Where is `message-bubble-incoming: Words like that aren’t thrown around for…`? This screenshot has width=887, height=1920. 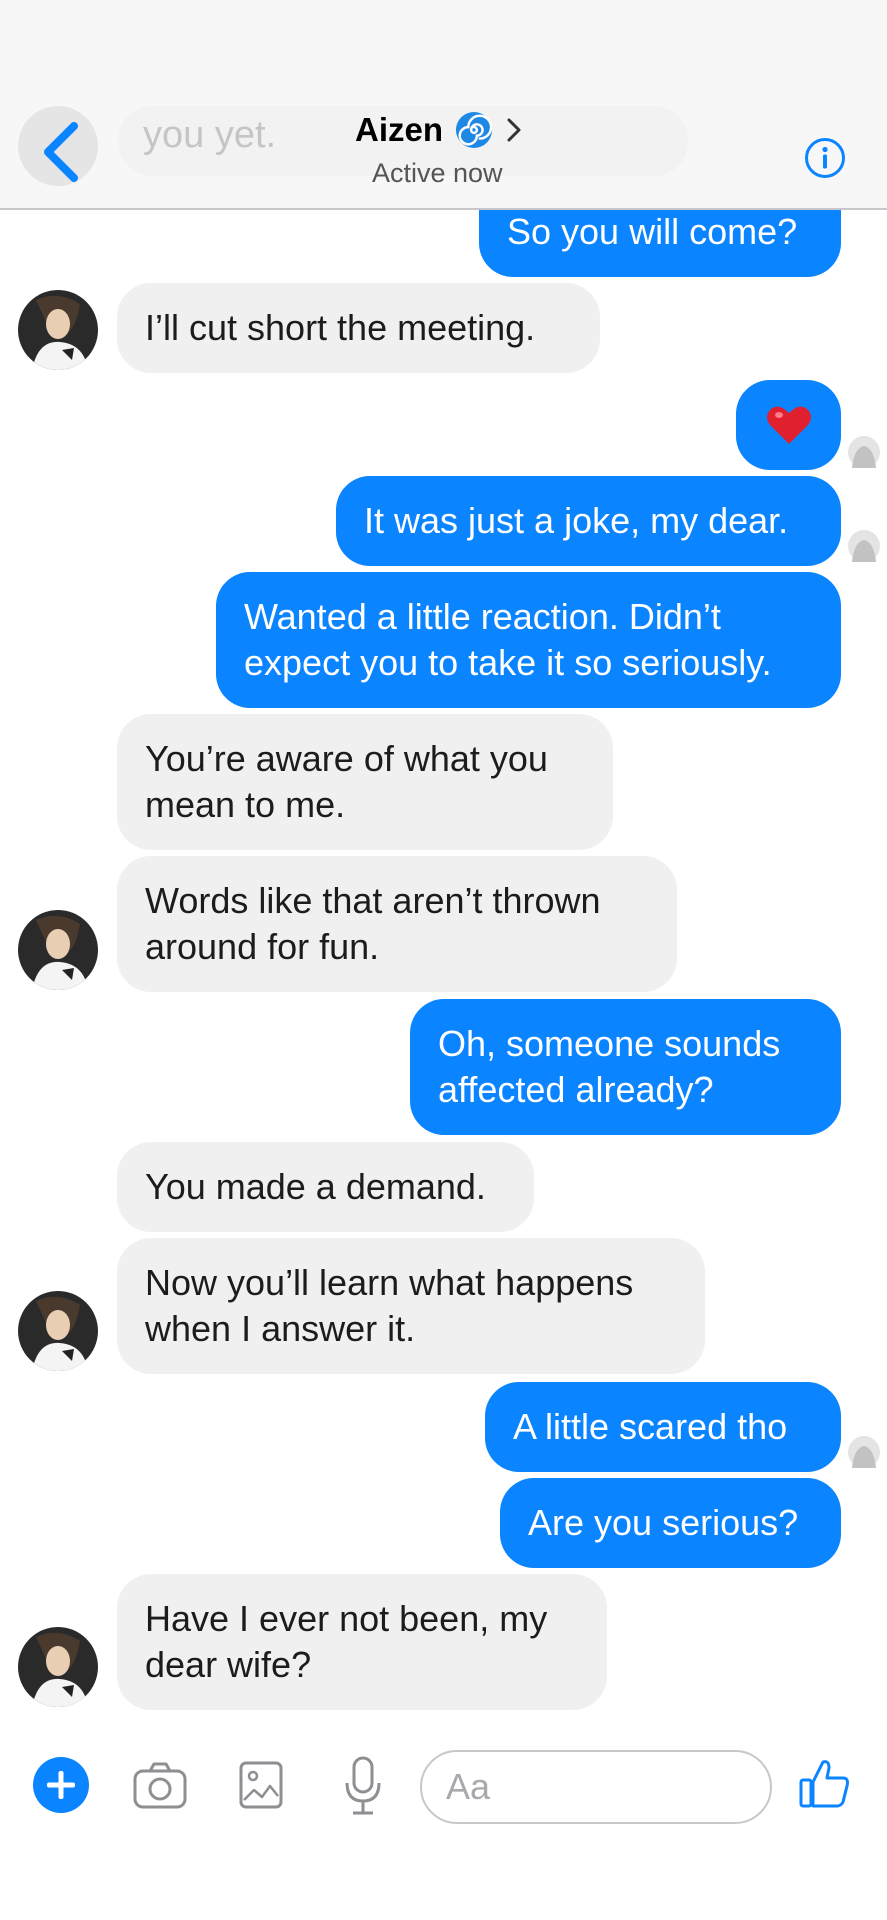 message-bubble-incoming: Words like that aren’t thrown around for… is located at coordinates (397, 924).